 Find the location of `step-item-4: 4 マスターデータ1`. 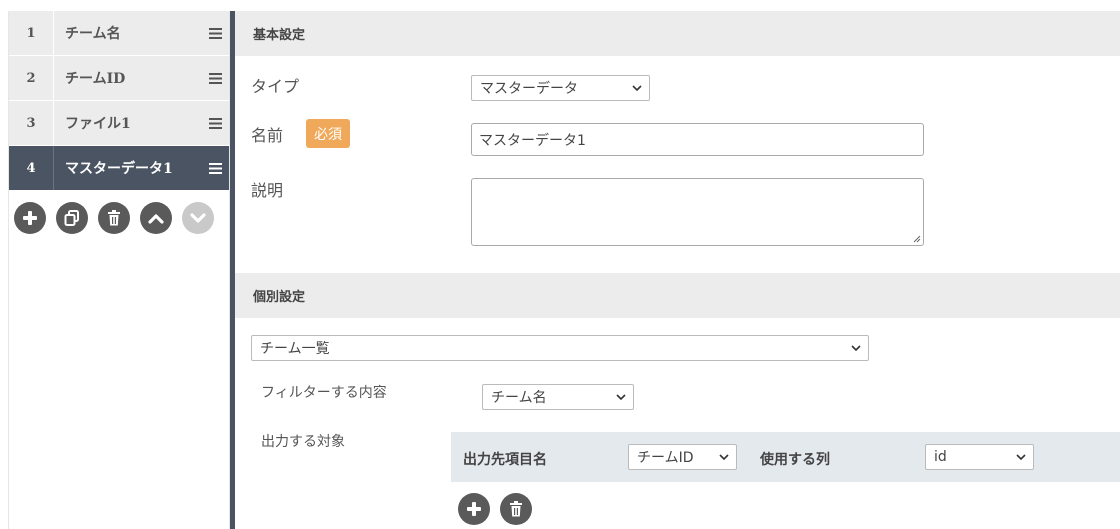

step-item-4: 4 マスターデータ1 is located at coordinates (119, 168).